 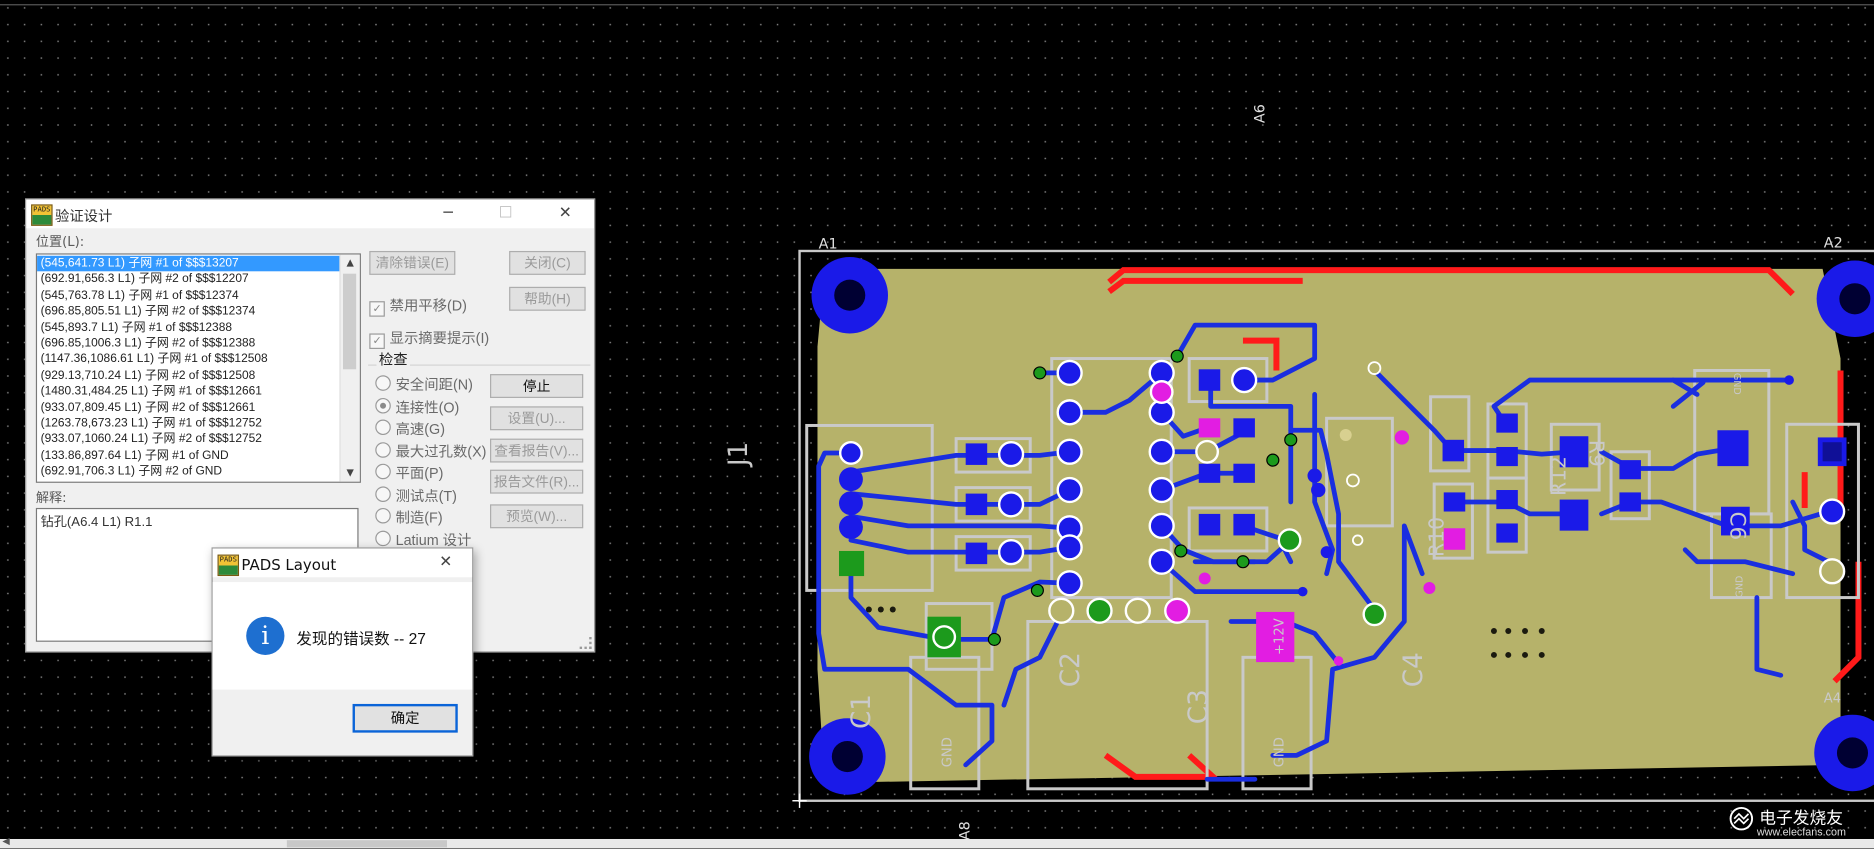 I want to click on check-option-label: 安全间距(N), so click(x=434, y=385).